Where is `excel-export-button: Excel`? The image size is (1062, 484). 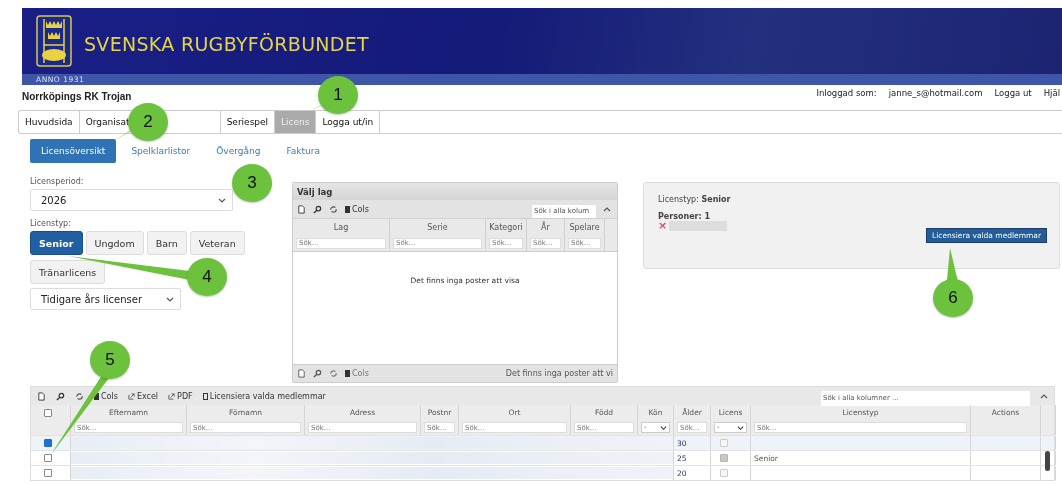
excel-export-button: Excel is located at coordinates (143, 396).